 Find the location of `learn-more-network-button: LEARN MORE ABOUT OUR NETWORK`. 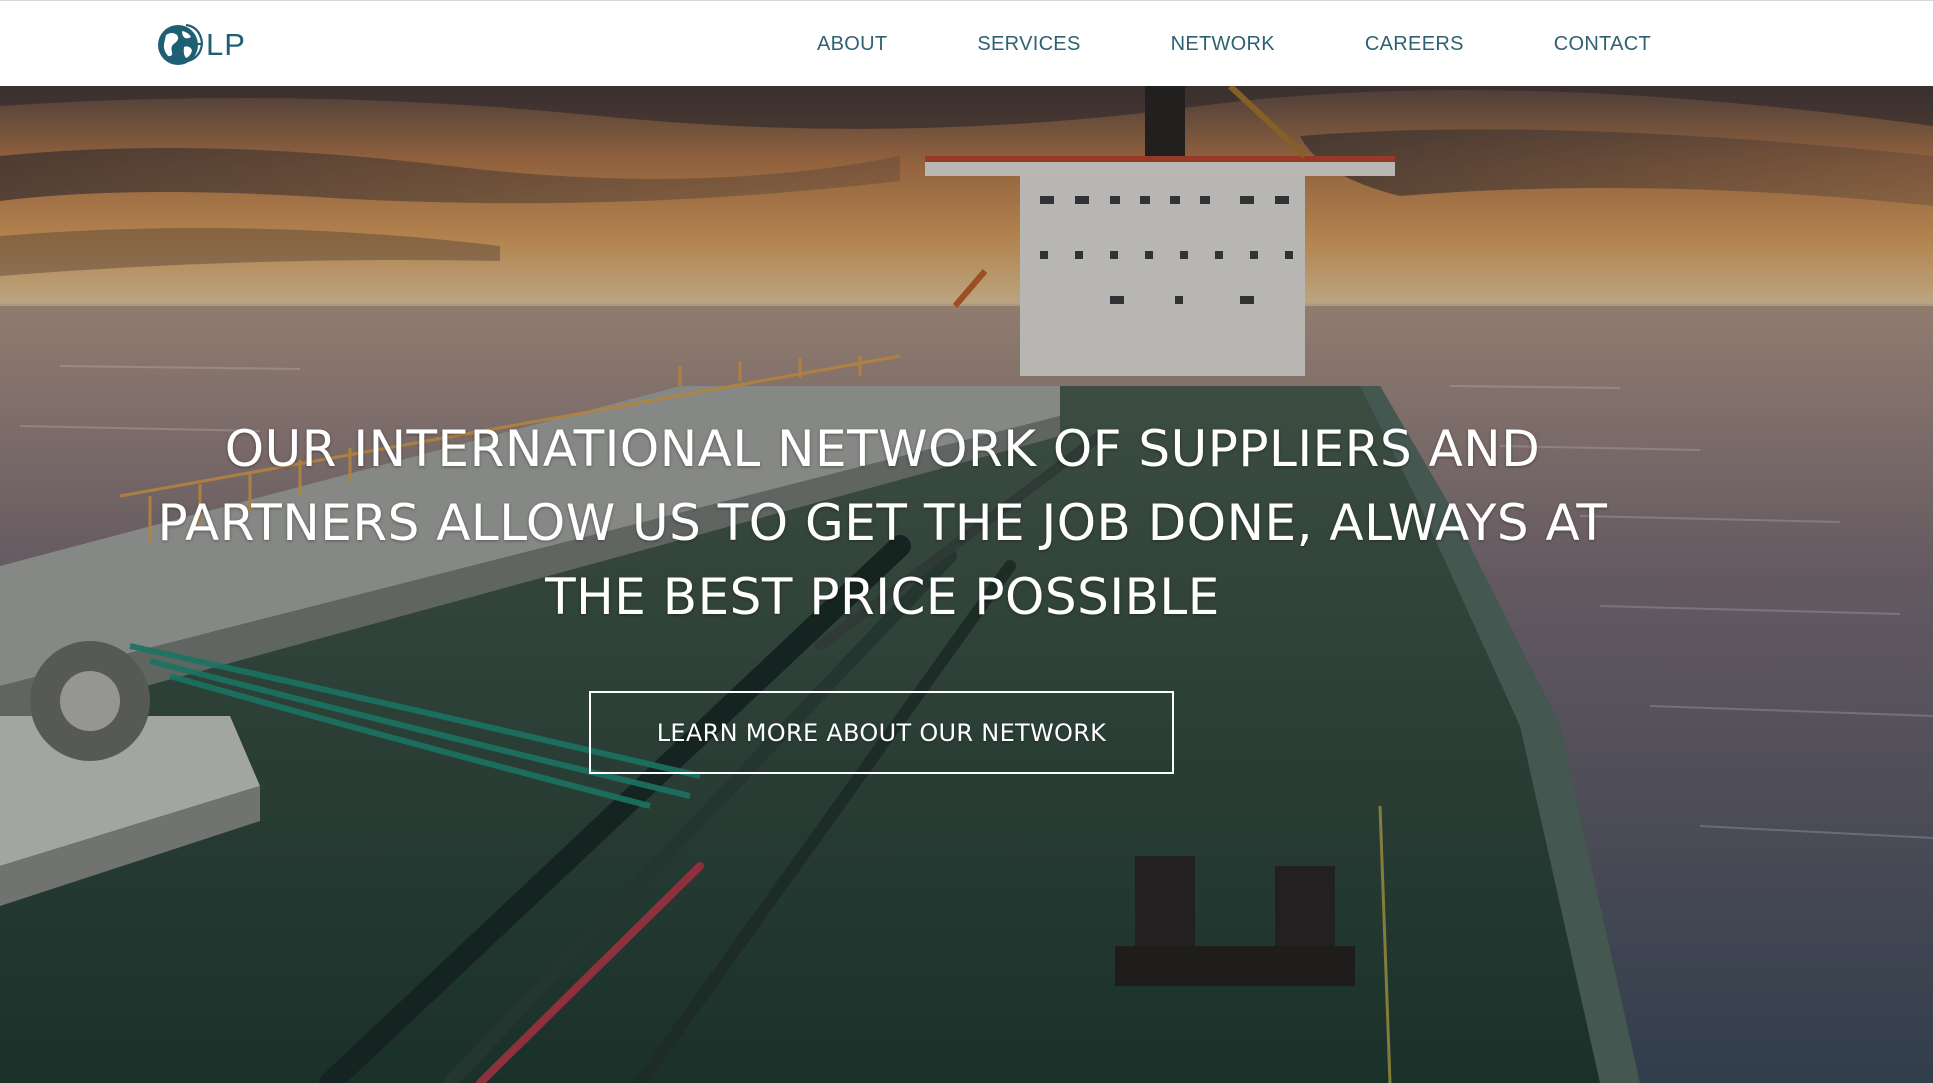

learn-more-network-button: LEARN MORE ABOUT OUR NETWORK is located at coordinates (881, 732).